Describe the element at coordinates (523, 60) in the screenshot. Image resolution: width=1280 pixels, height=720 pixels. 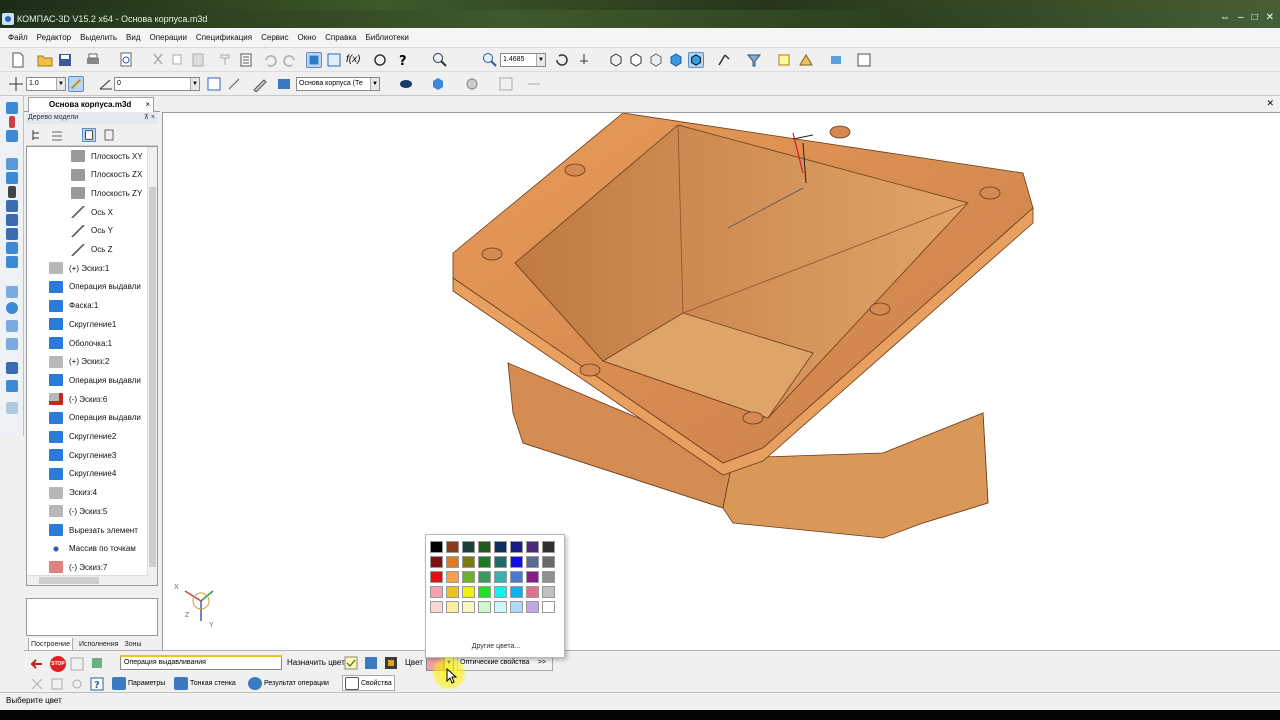
I see `zoom-value-field: 1.4685 ▼` at that location.